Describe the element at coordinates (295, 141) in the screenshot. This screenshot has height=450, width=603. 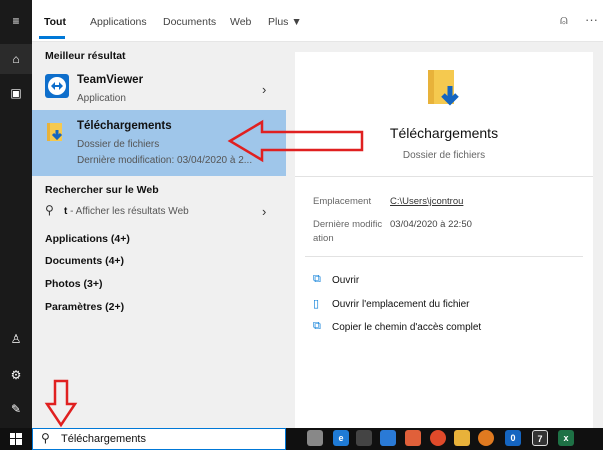
I see `red-arrow-right` at that location.